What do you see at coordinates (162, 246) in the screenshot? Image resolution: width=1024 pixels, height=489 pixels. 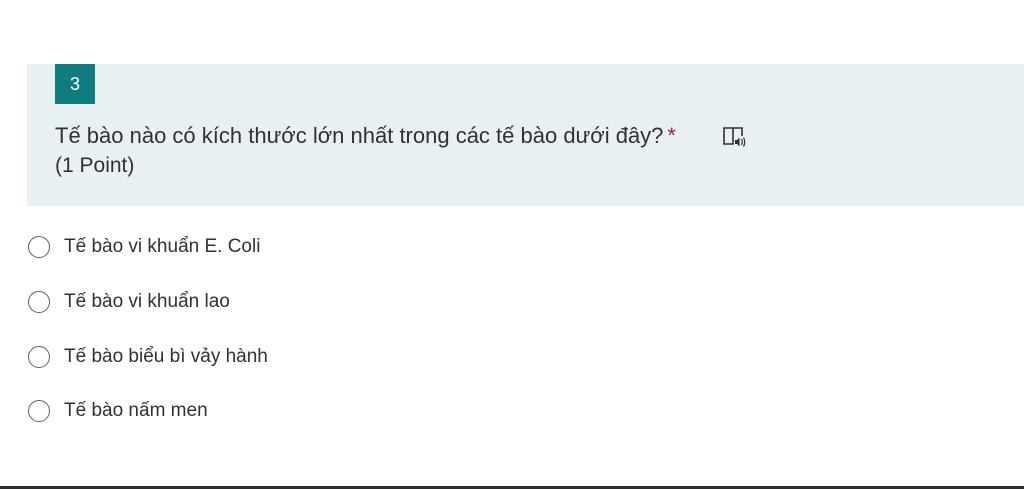 I see `option-label: Tế bào vi khuẩn E. Coli` at bounding box center [162, 246].